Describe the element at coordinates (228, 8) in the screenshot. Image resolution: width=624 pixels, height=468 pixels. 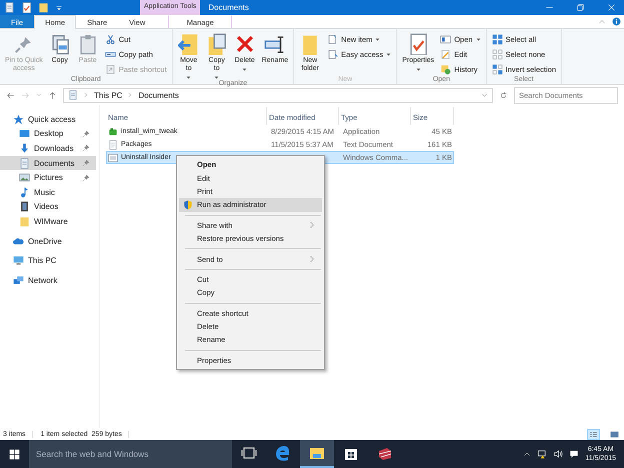
I see `window-title: Documents` at that location.